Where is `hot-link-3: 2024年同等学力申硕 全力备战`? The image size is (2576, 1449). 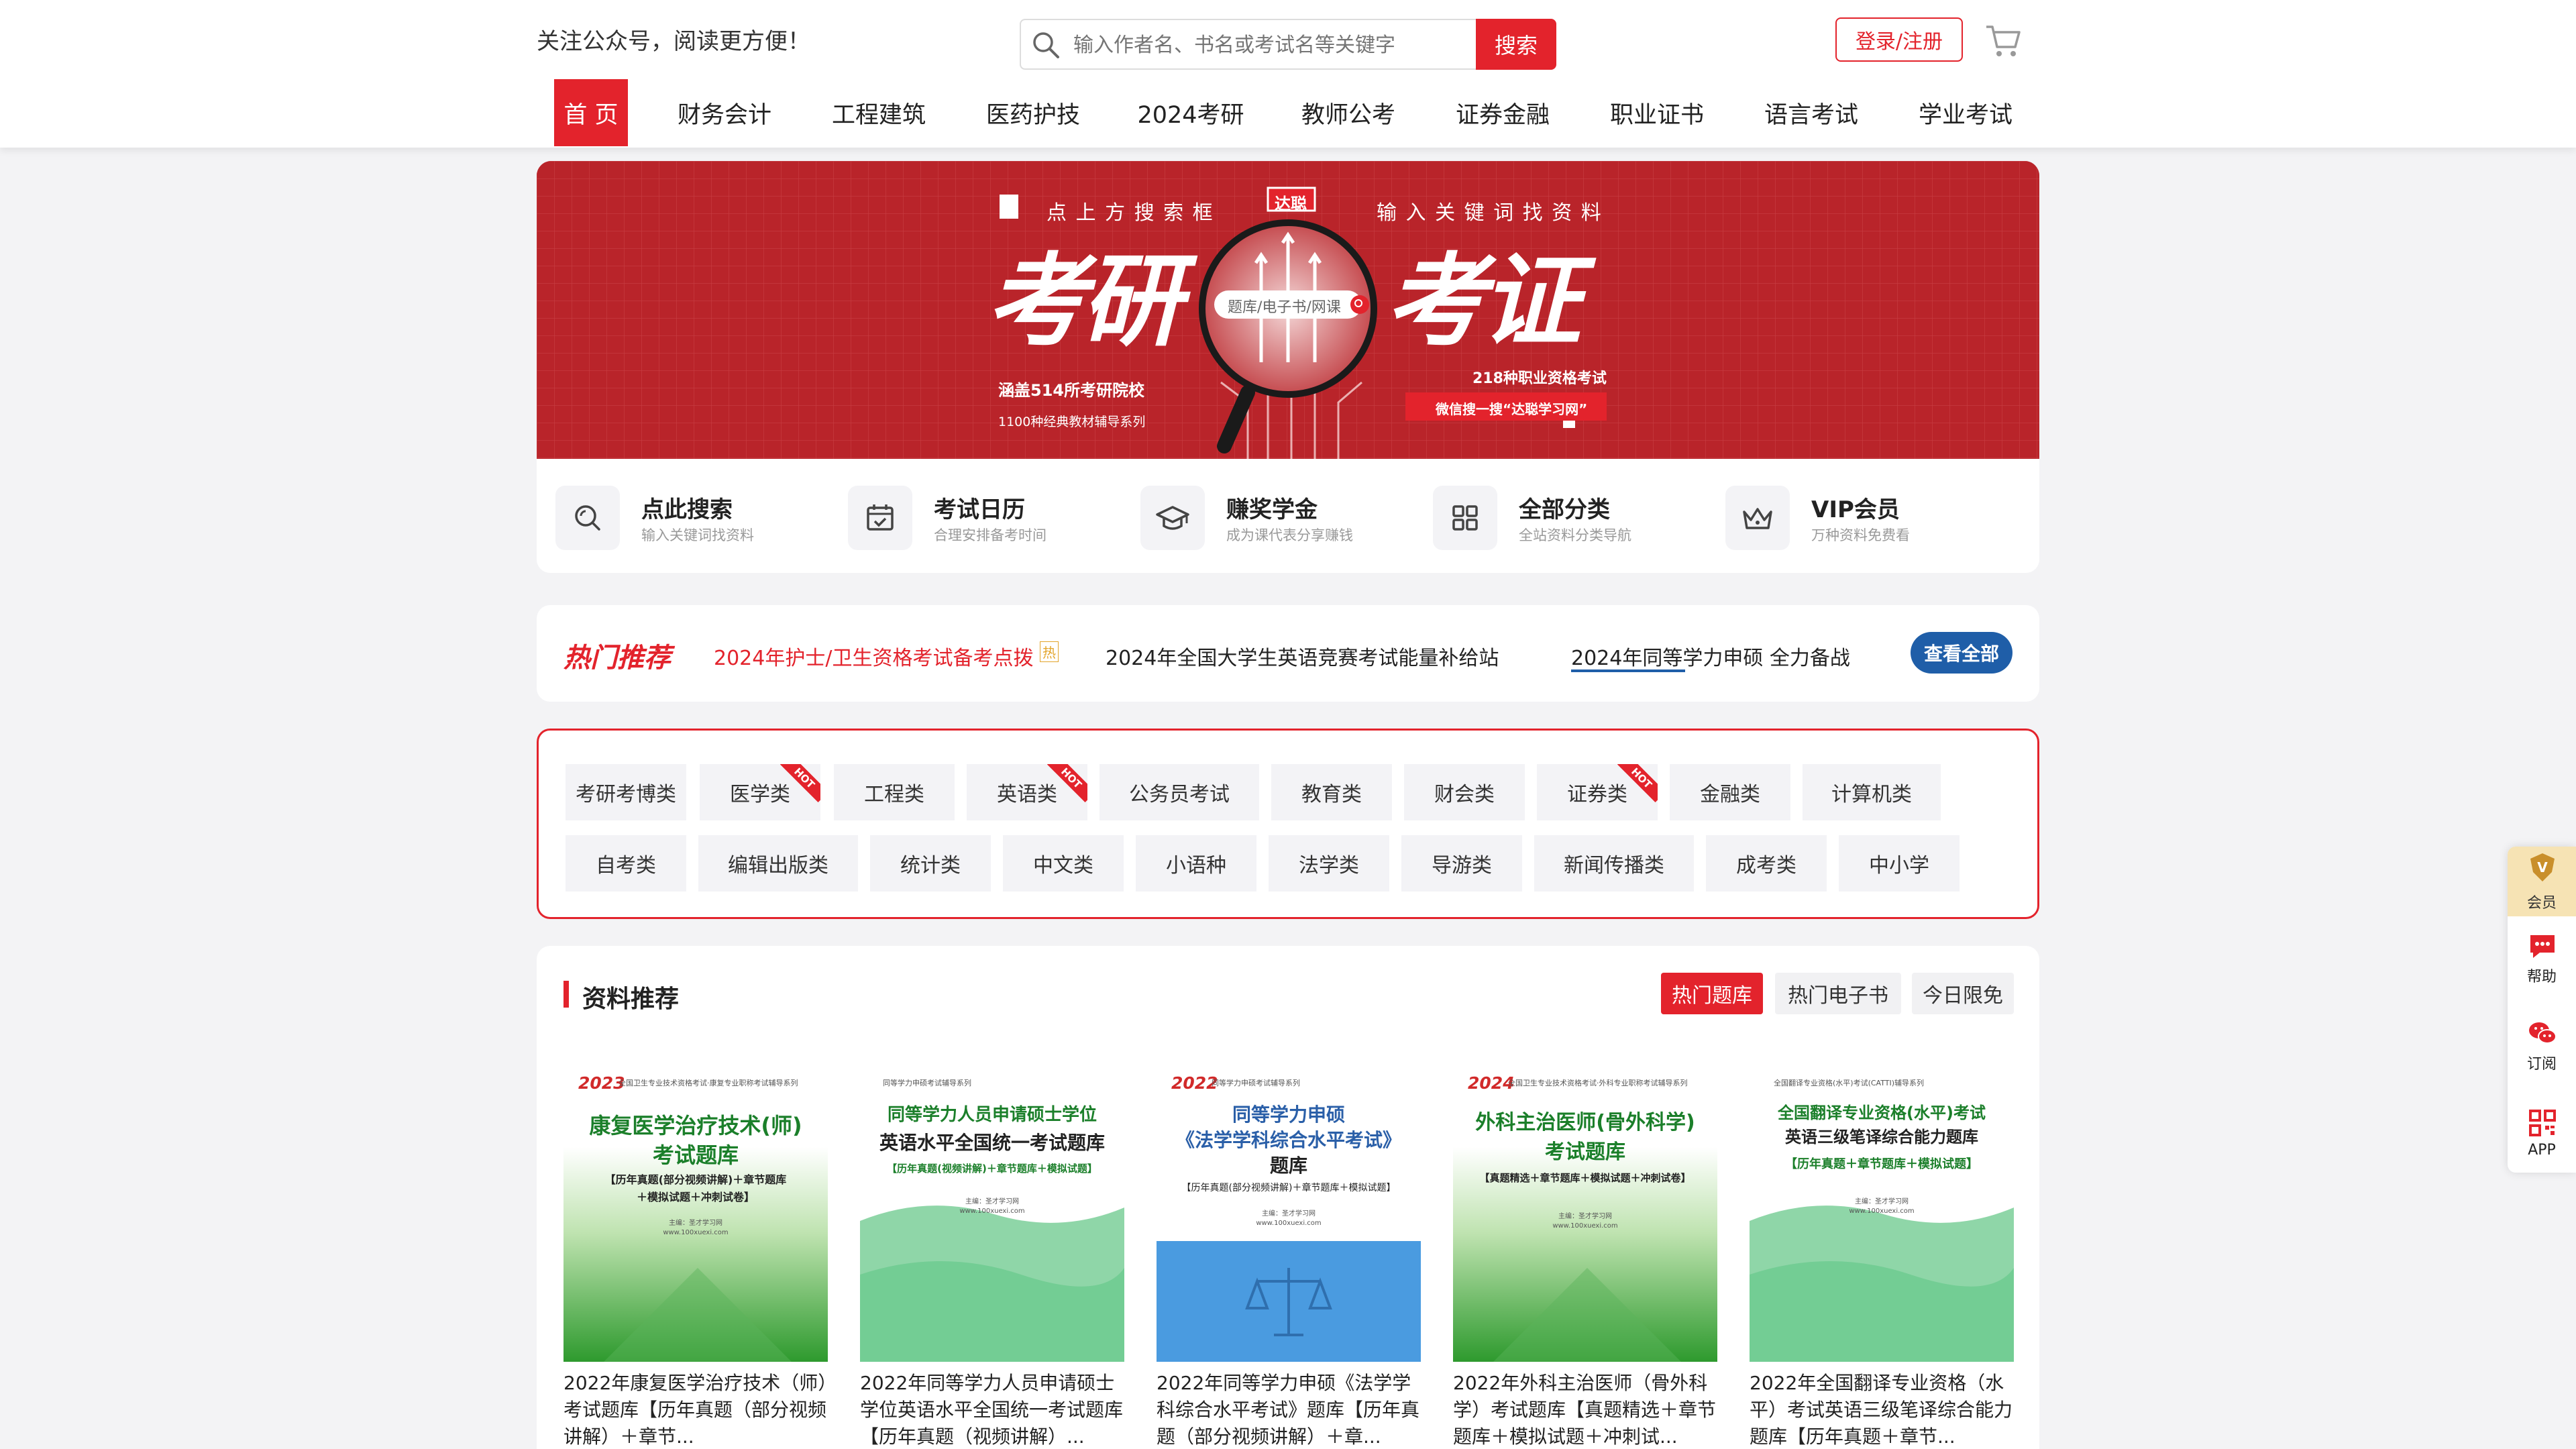 hot-link-3: 2024年同等学力申硕 全力备战 is located at coordinates (1710, 656).